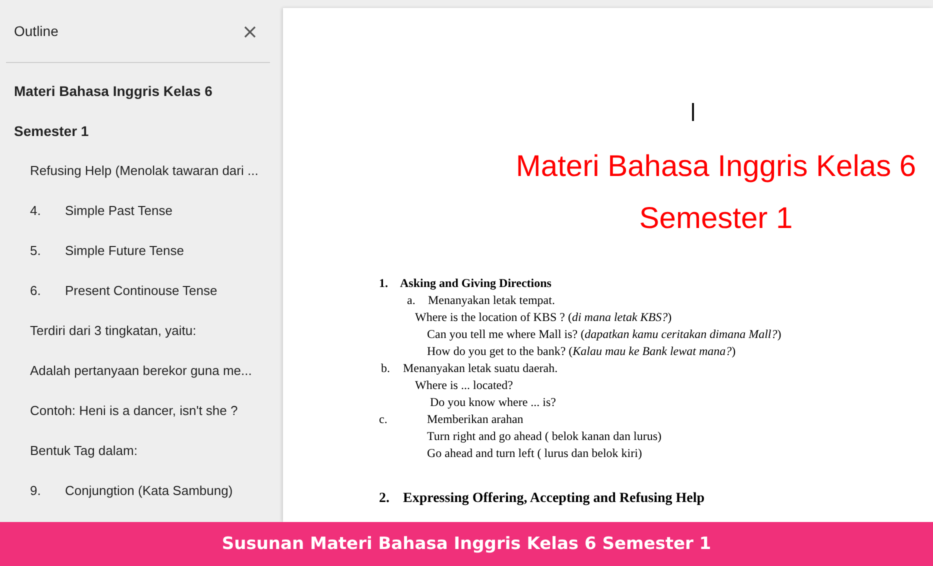  Describe the element at coordinates (480, 368) in the screenshot. I see `document-text: Menanyakan letak suatu daerah.` at that location.